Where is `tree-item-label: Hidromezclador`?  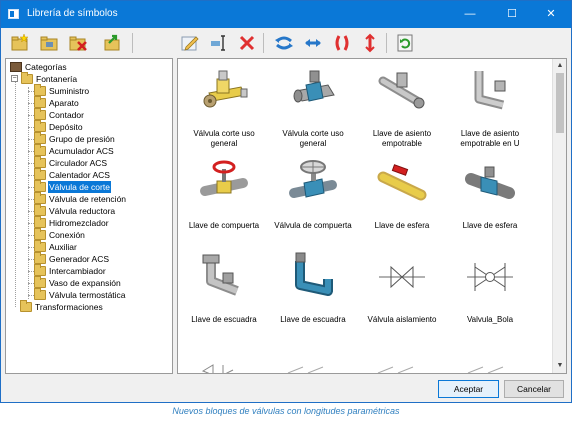 tree-item-label: Hidromezclador is located at coordinates (79, 223).